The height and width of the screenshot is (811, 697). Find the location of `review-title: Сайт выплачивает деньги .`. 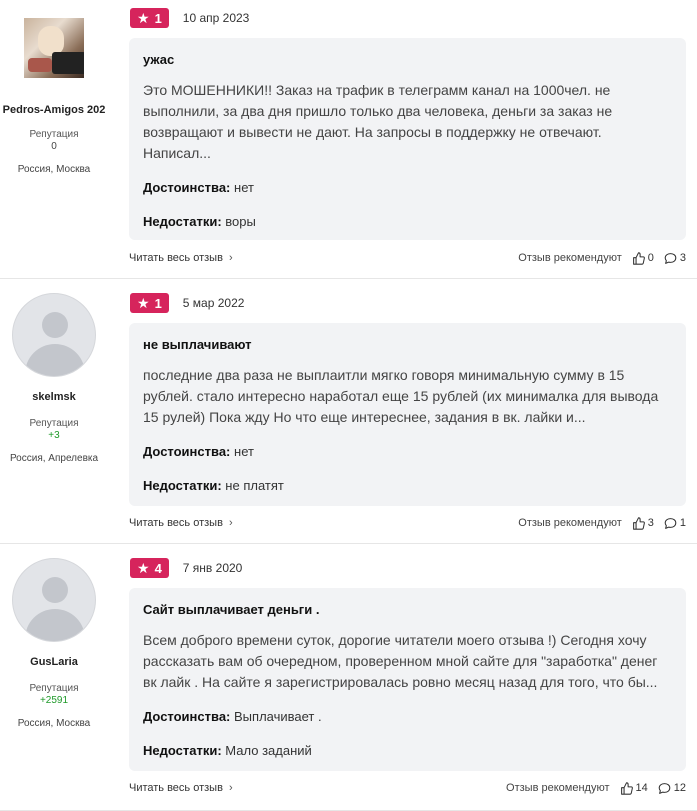

review-title: Сайт выплачивает деньги . is located at coordinates (407, 610).